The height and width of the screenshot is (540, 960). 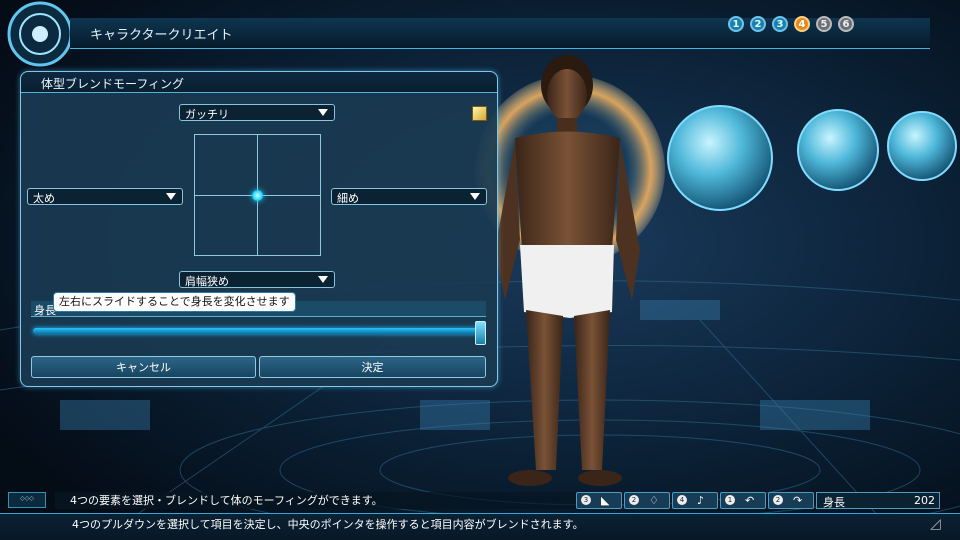 What do you see at coordinates (372, 367) in the screenshot?
I see `confirm-button: 決定` at bounding box center [372, 367].